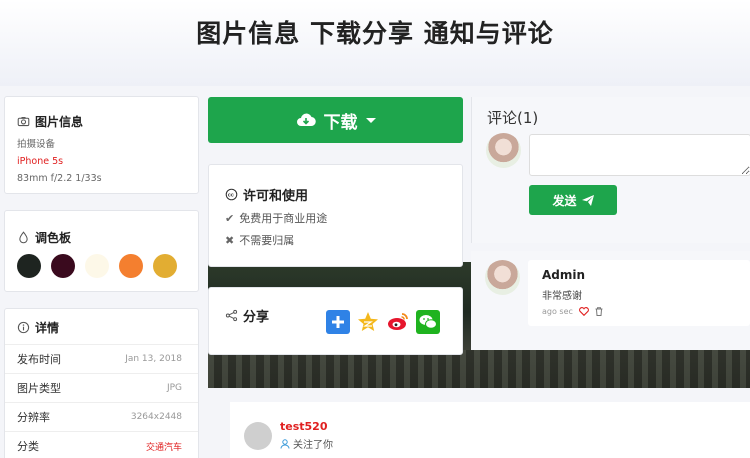  Describe the element at coordinates (28, 446) in the screenshot. I see `detail-label: 分类` at that location.